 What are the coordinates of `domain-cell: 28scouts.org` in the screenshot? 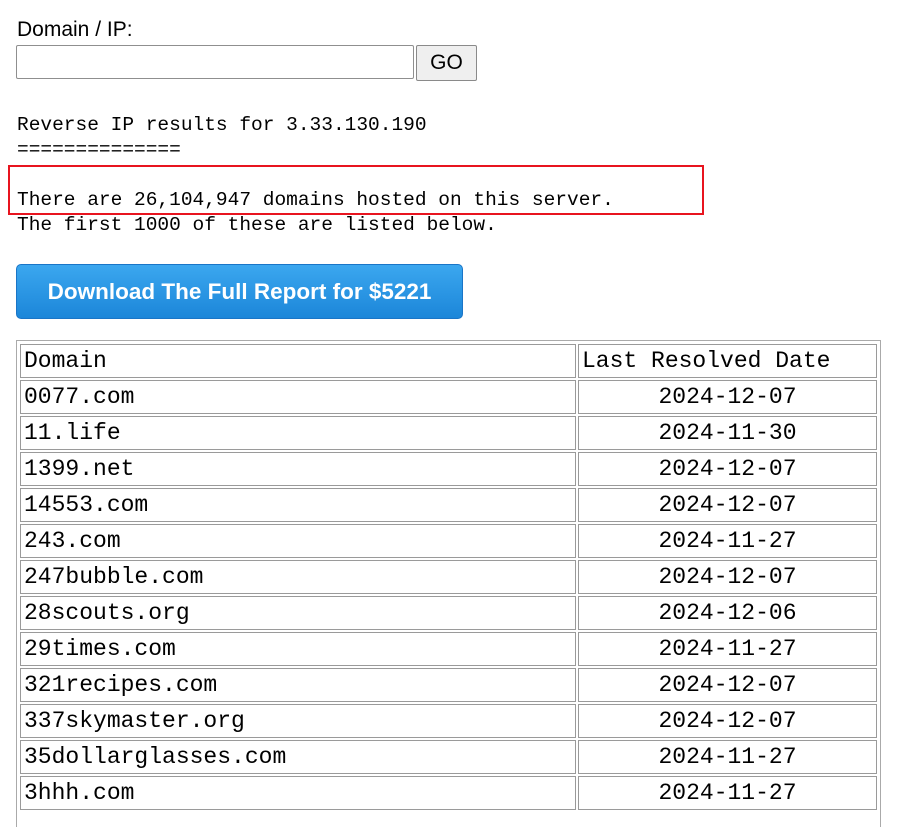 It's located at (298, 613).